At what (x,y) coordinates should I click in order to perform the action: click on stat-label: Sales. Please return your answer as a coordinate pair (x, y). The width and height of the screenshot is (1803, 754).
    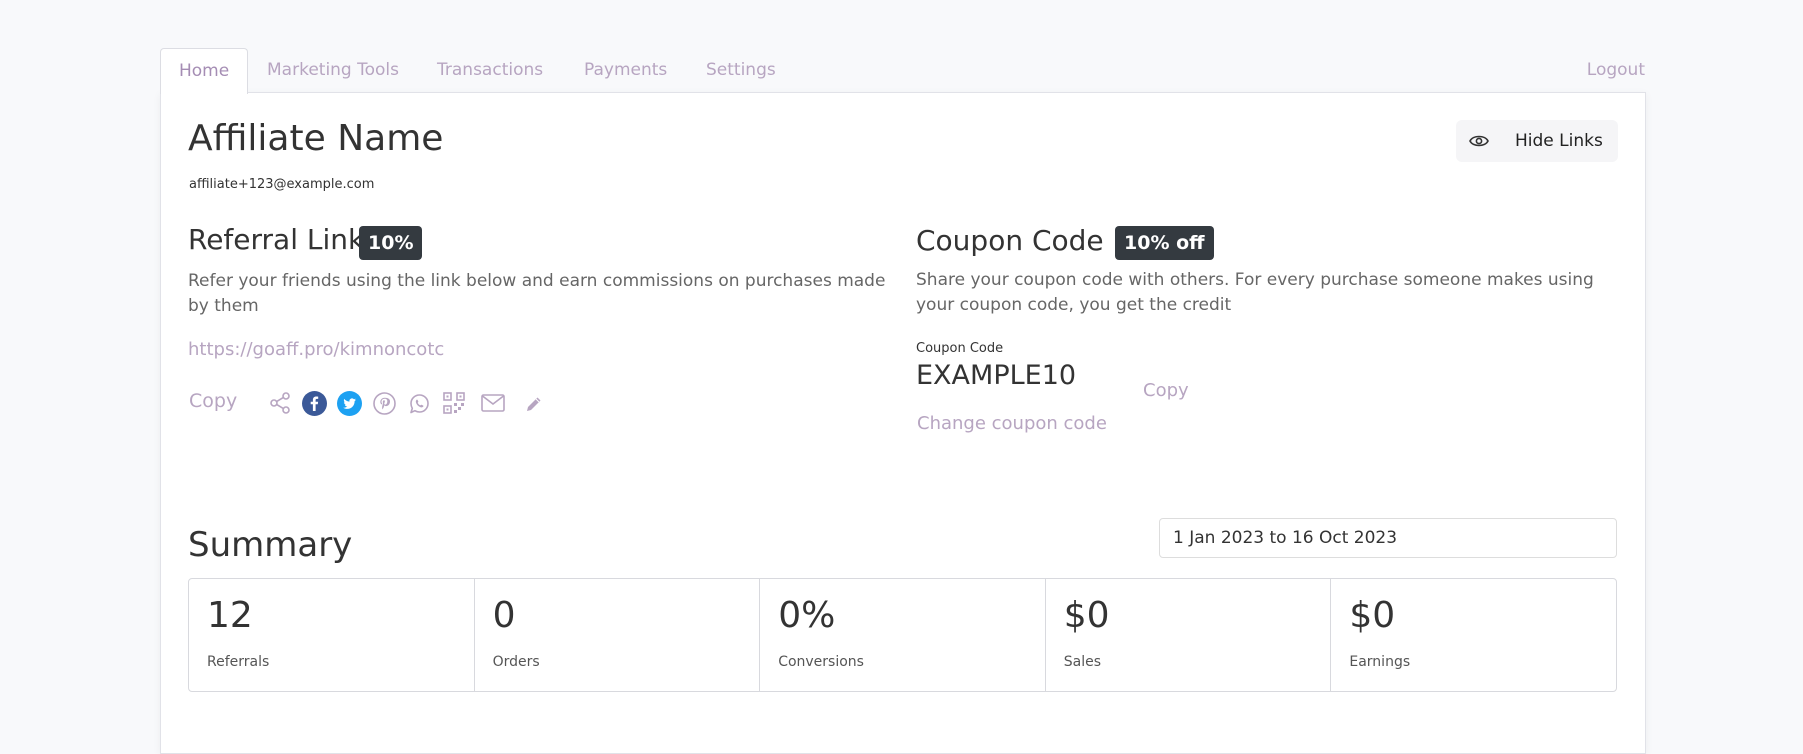
    Looking at the image, I should click on (1082, 662).